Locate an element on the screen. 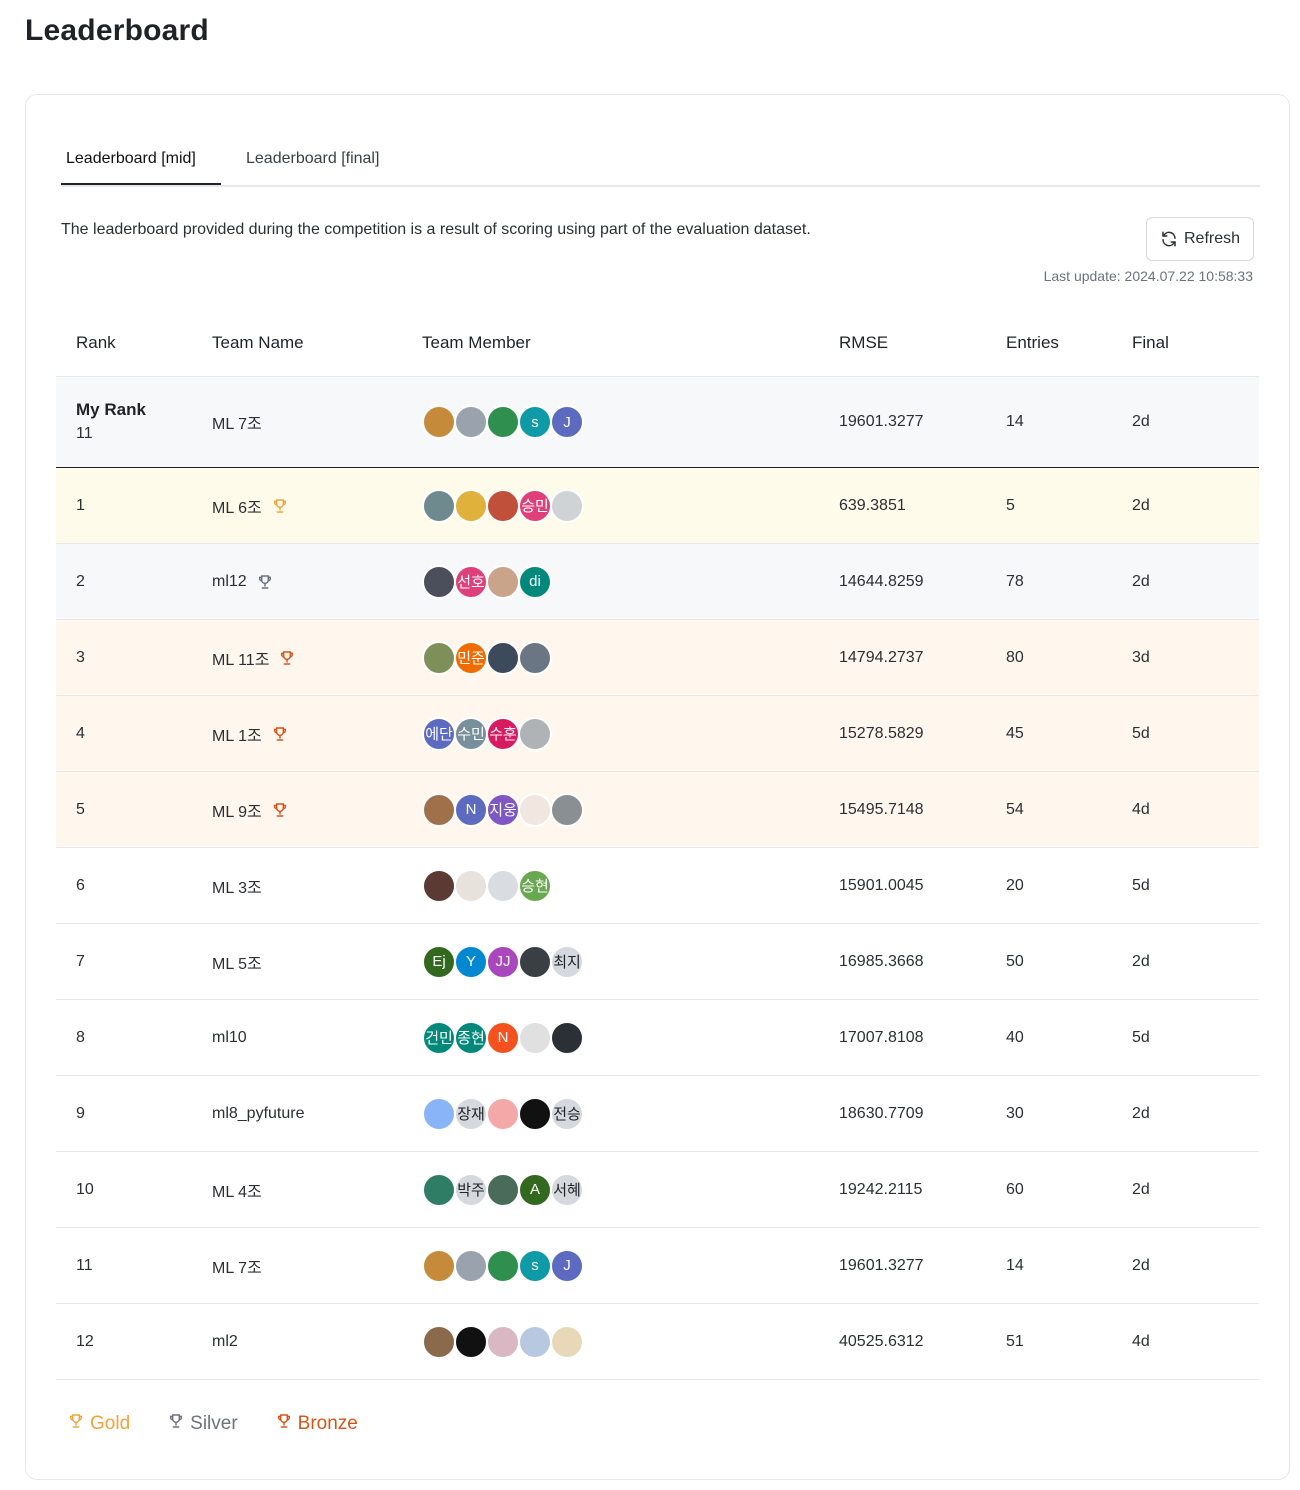 The image size is (1300, 1490). team-name-cell: ML 9조 is located at coordinates (250, 809).